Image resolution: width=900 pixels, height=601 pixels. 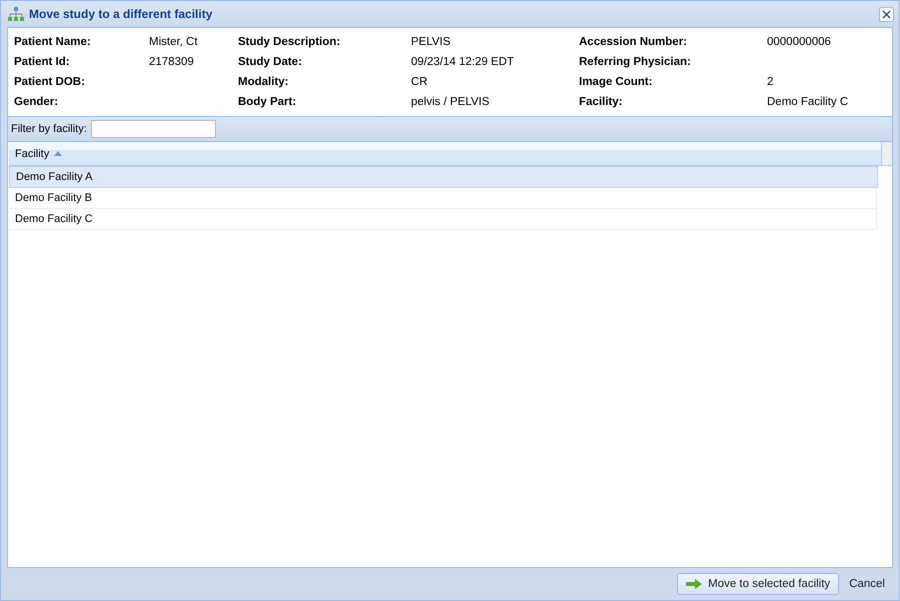 What do you see at coordinates (601, 102) in the screenshot?
I see `field-label: Facility:` at bounding box center [601, 102].